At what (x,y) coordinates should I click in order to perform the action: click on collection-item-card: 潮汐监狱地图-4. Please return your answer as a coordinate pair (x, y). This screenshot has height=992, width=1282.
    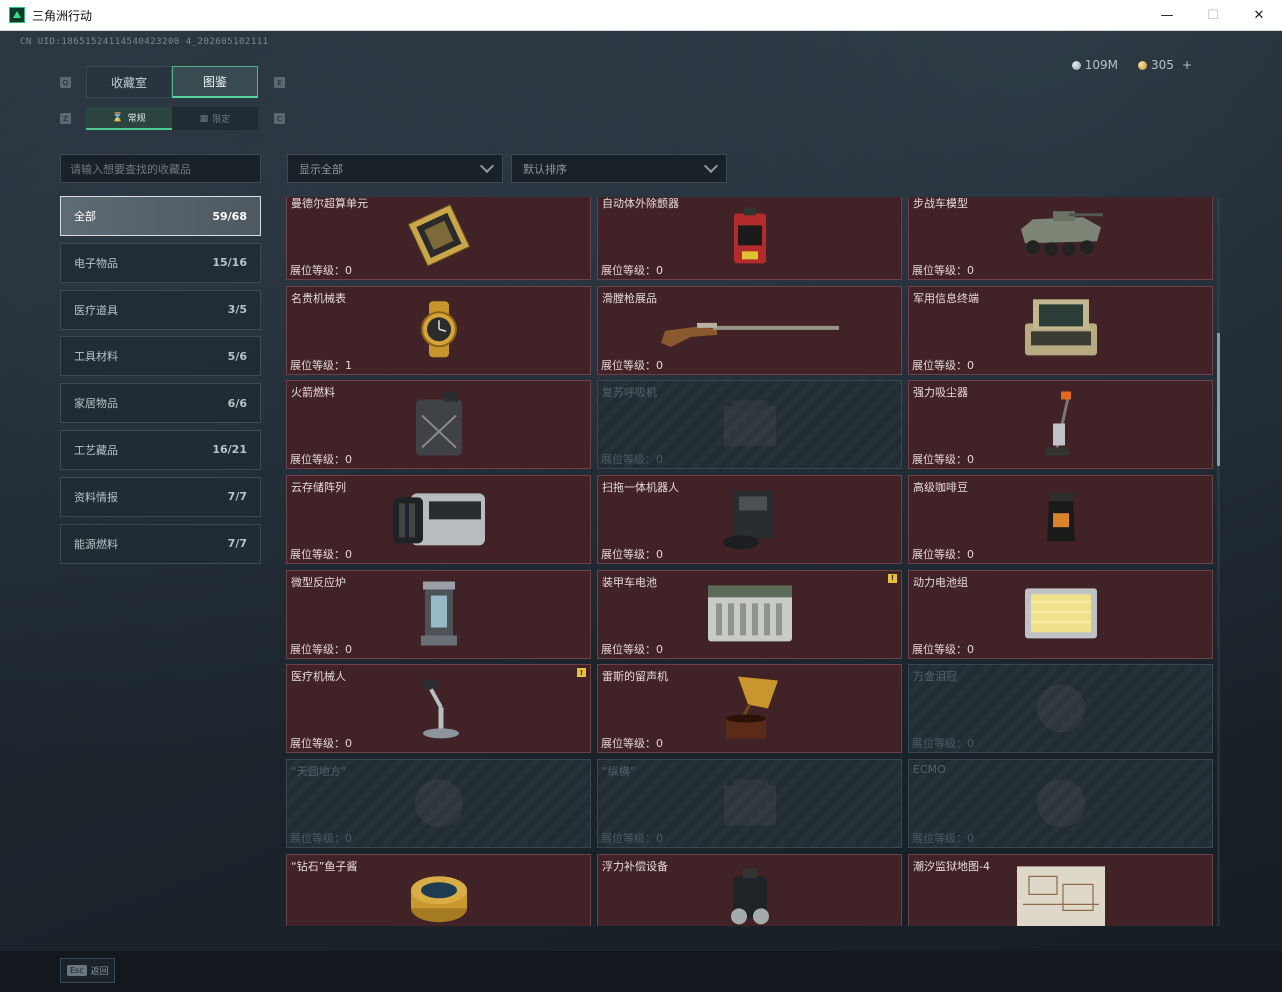
    Looking at the image, I should click on (1060, 889).